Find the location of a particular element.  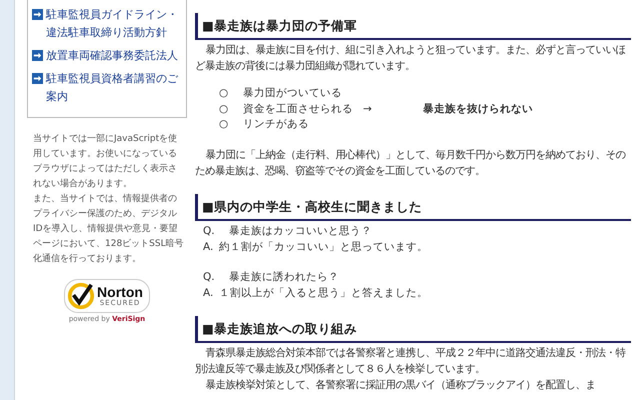

answer-text: 約１割が「カッコいい」と思っています。 is located at coordinates (323, 247).